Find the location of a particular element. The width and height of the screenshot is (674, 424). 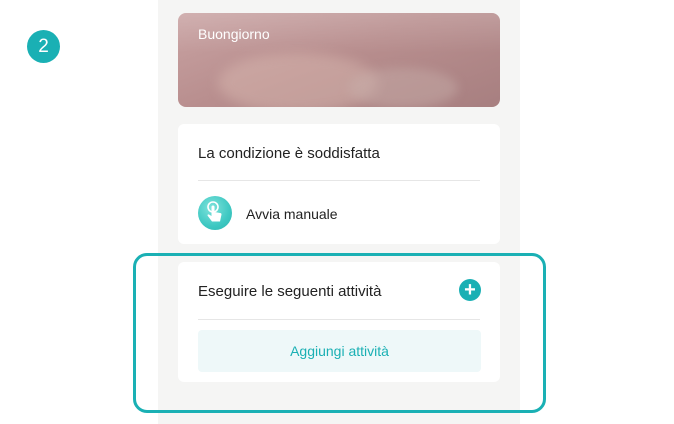

condition-title: La condizione è soddisfatta is located at coordinates (289, 153).